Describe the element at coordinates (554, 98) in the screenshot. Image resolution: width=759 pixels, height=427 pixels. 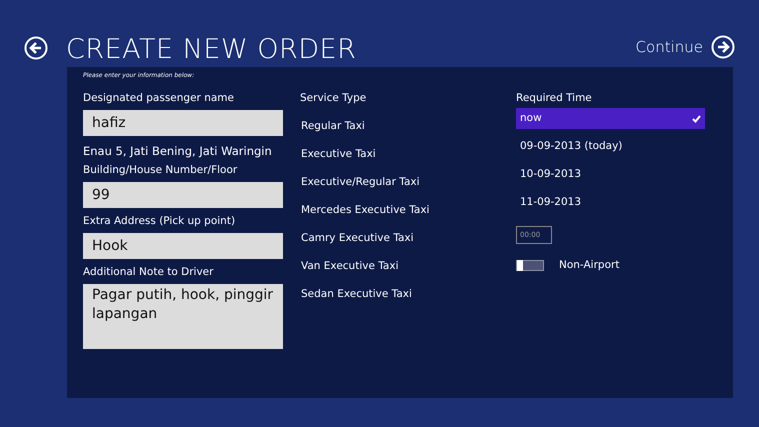
I see `column-heading: Required Time` at that location.